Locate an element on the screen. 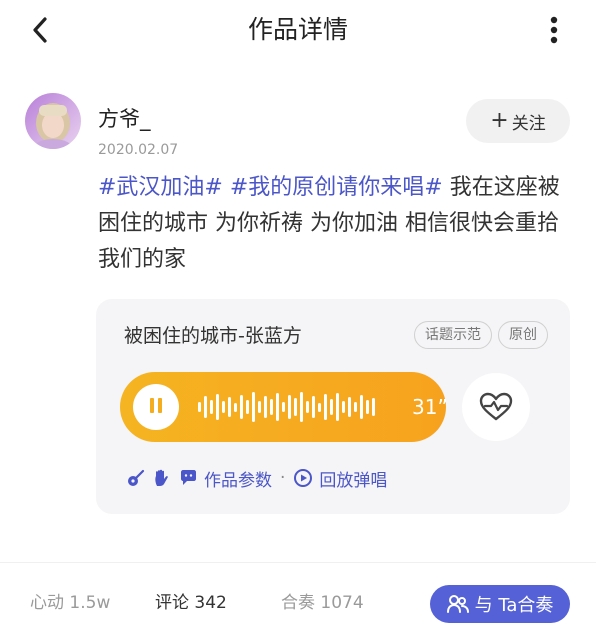 The image size is (596, 638). heartbeat-icon is located at coordinates (496, 406).